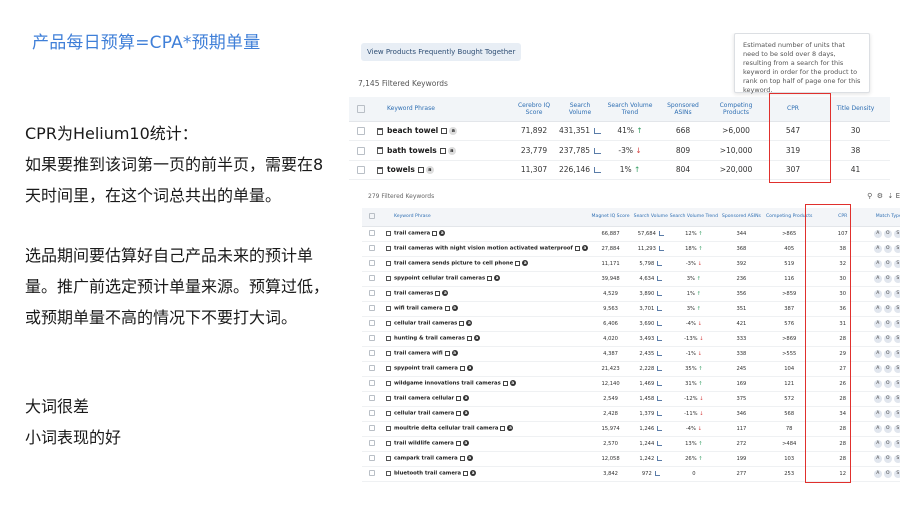 This screenshot has height=506, width=900. I want to click on keyword-text: trail cameras, so click(413, 294).